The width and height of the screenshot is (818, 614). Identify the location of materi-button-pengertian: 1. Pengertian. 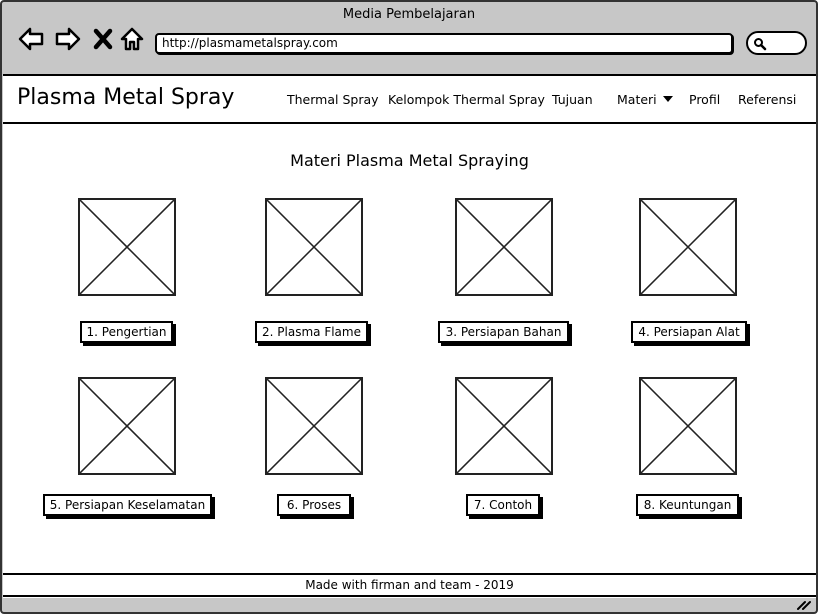
(126, 332).